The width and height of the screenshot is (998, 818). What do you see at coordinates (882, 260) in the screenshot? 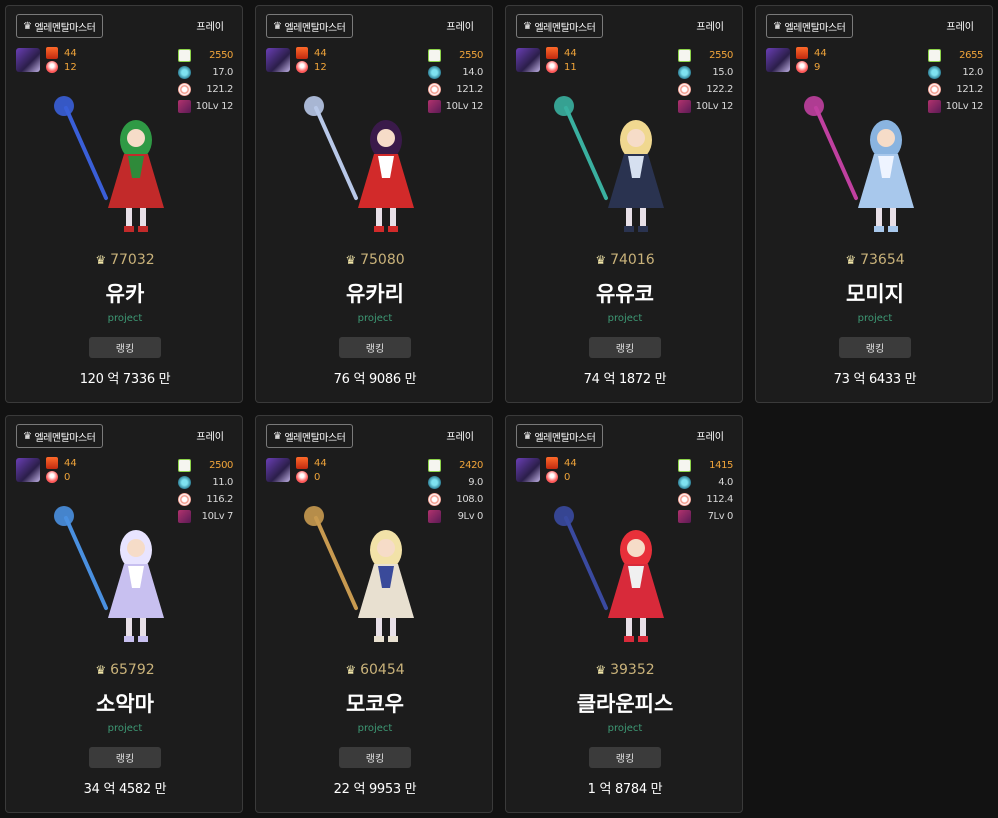
I see `power-value: 73654` at bounding box center [882, 260].